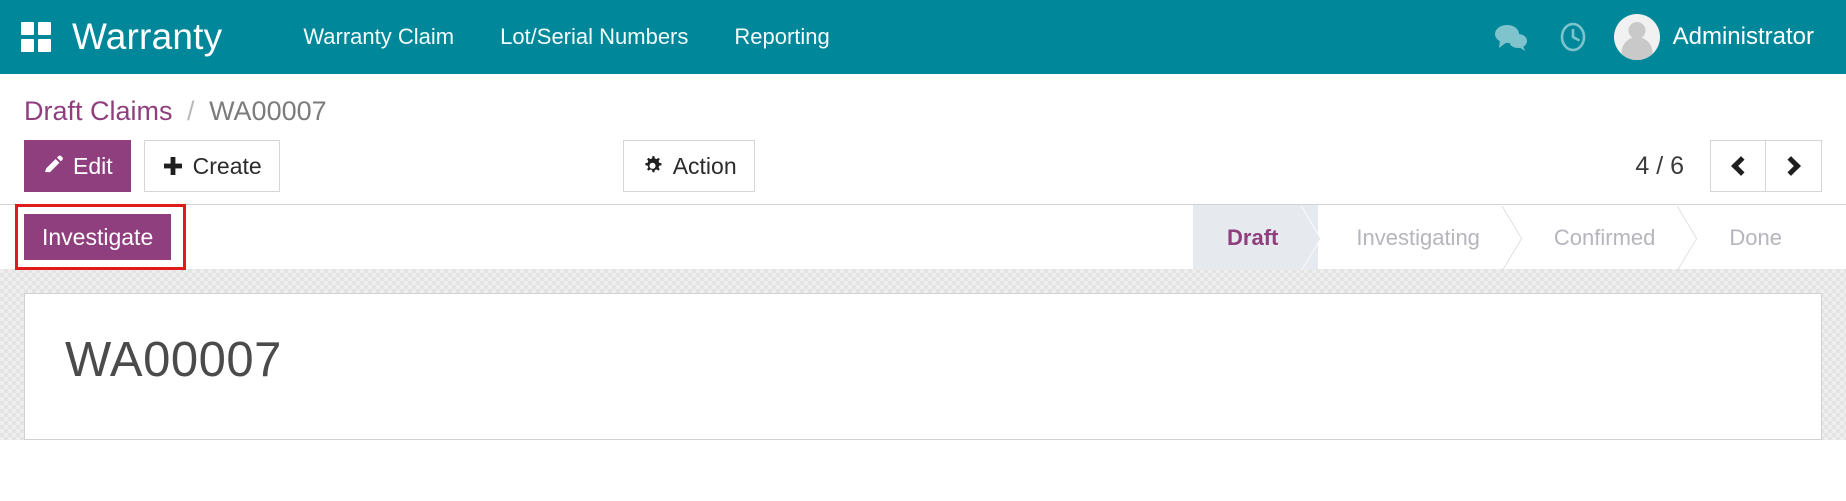  Describe the element at coordinates (1659, 165) in the screenshot. I see `pager-count: 4 / 6` at that location.